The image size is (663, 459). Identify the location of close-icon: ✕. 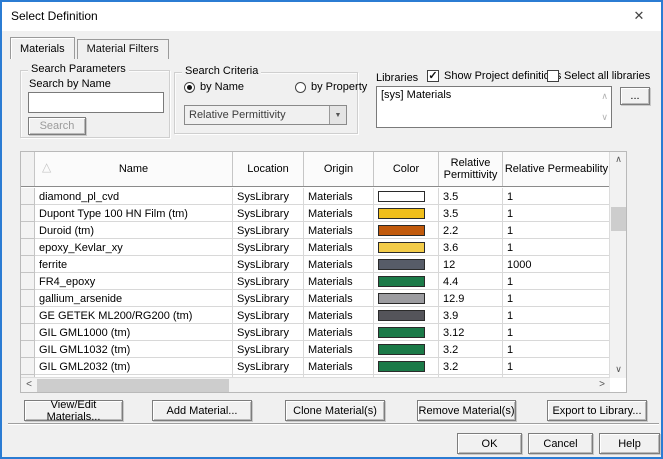
(639, 15).